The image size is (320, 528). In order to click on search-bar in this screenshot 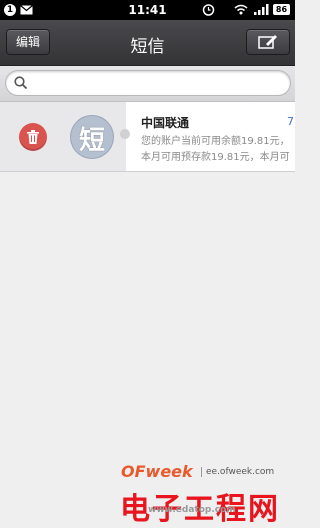, I will do `click(147, 84)`.